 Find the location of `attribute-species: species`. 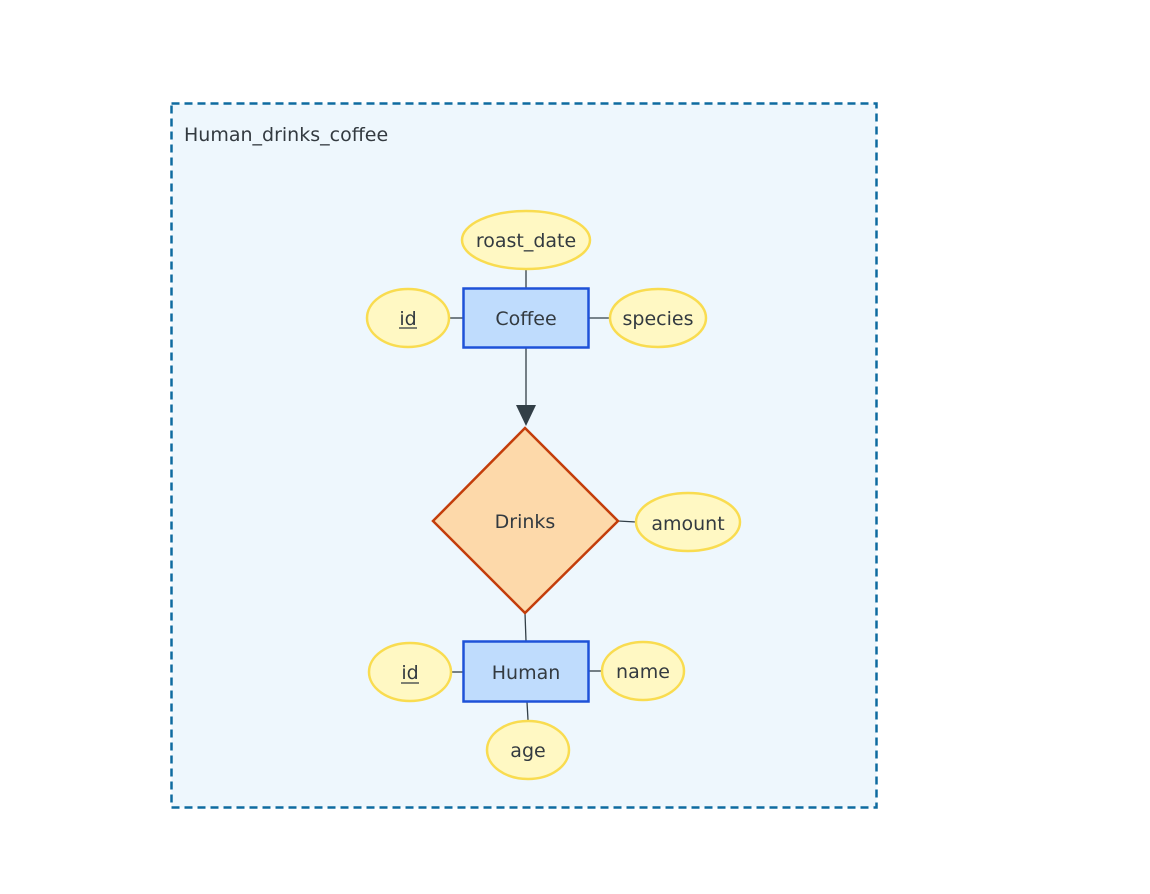

attribute-species: species is located at coordinates (658, 318).